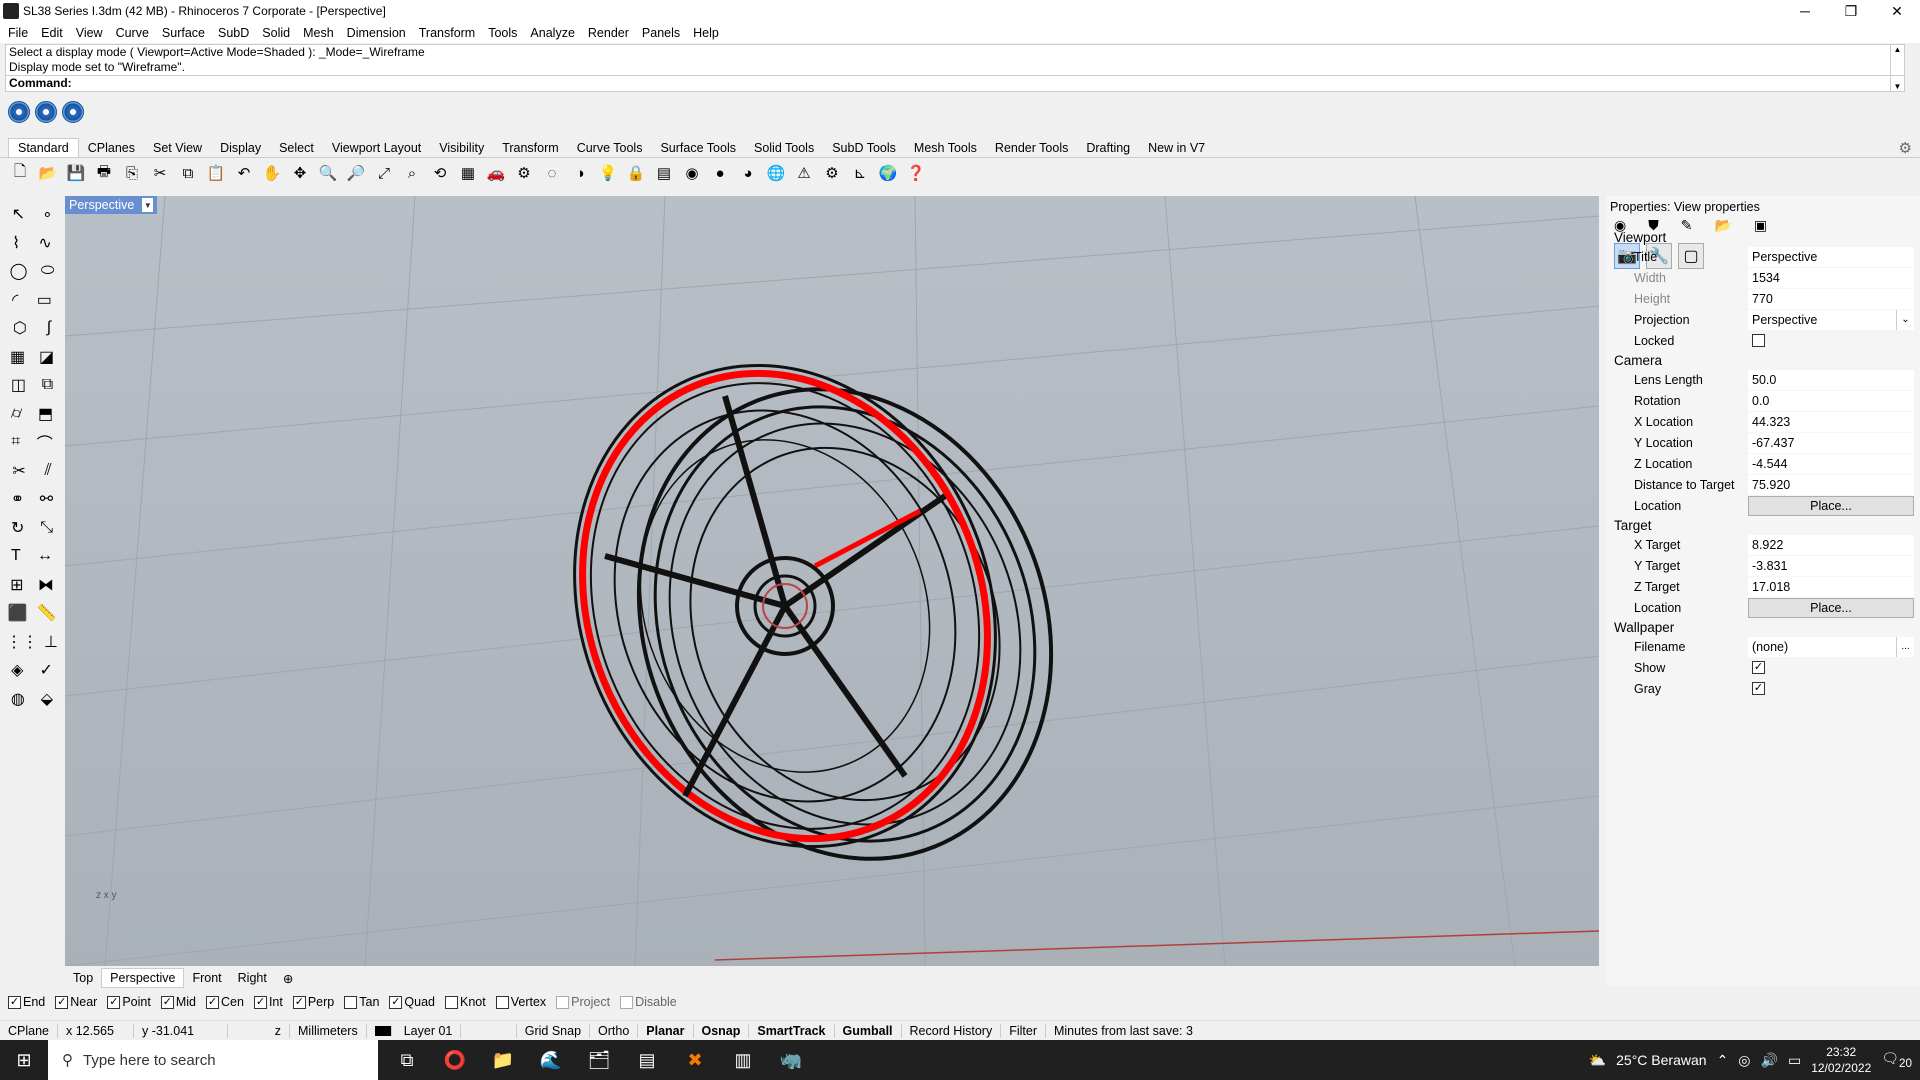 The height and width of the screenshot is (1080, 1920). I want to click on mesh-icon: ⌗, so click(15, 442).